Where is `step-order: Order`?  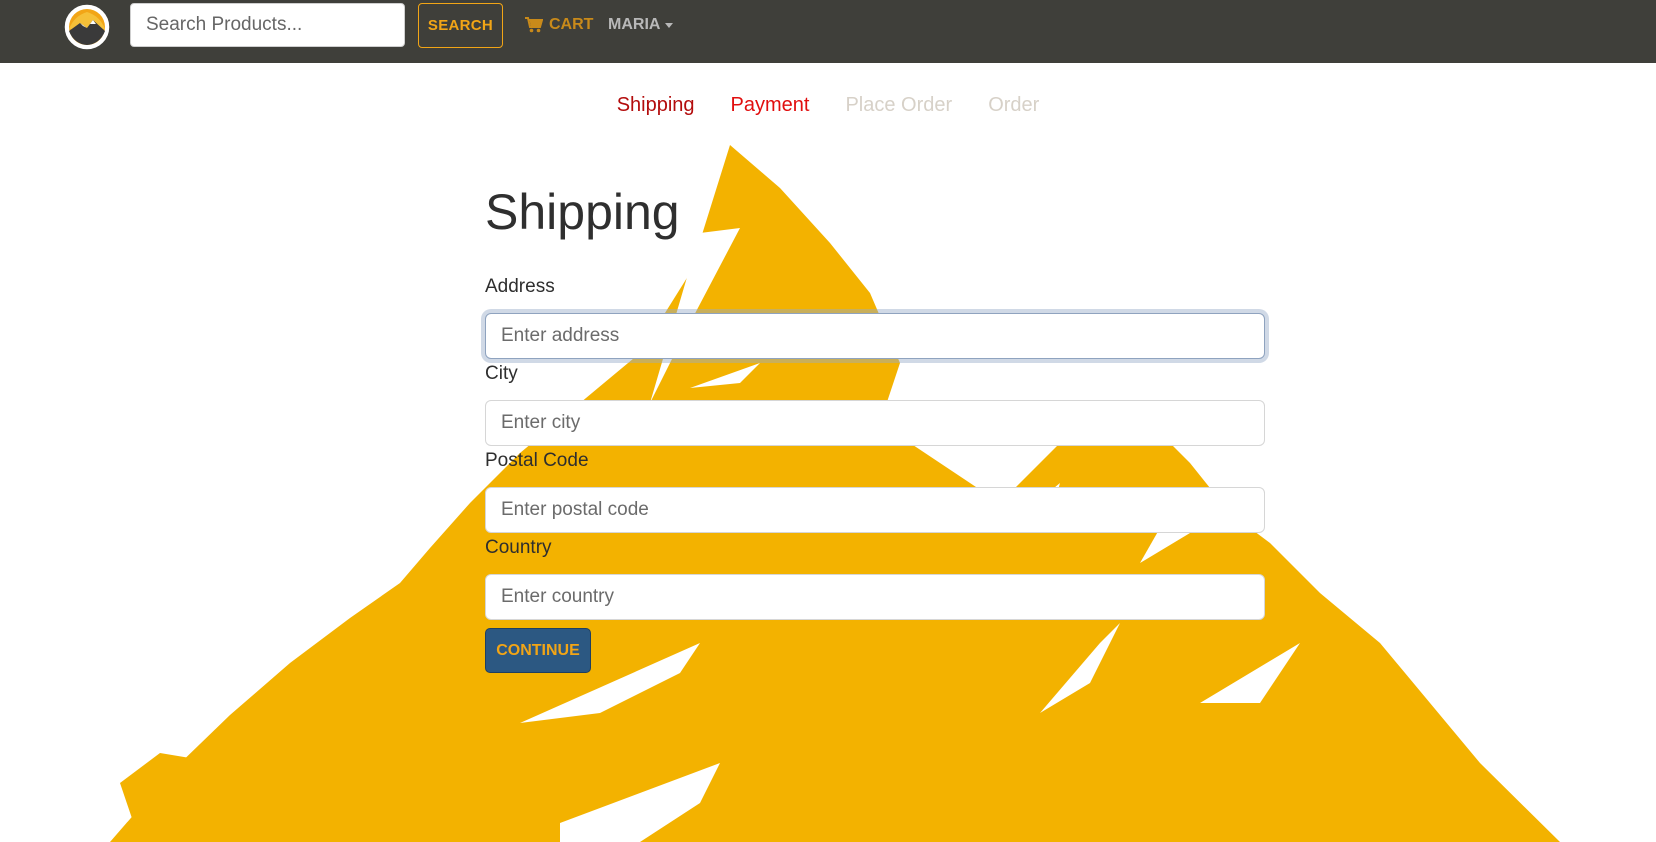
step-order: Order is located at coordinates (1014, 105).